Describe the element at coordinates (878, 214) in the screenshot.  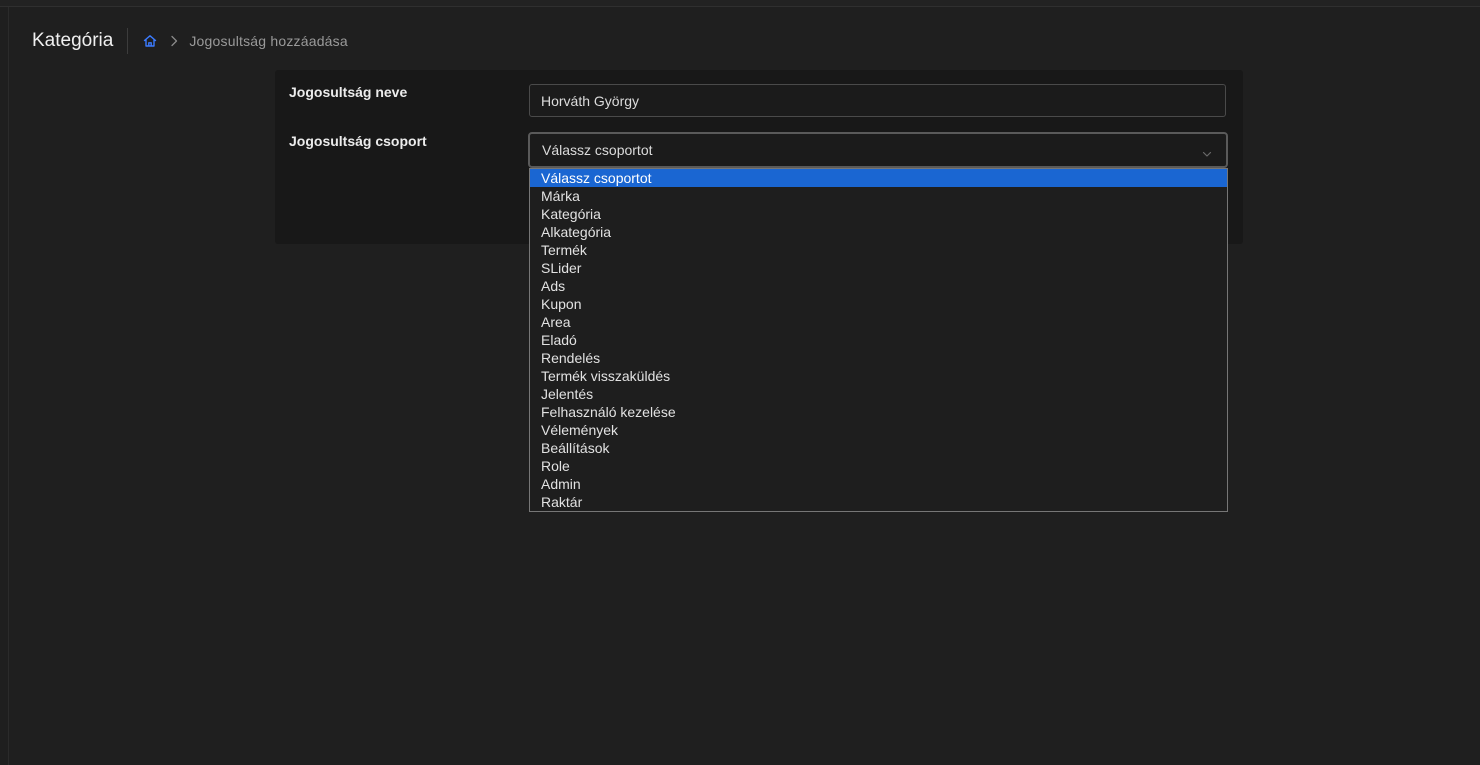
I see `dropdown-option: Kategória` at that location.